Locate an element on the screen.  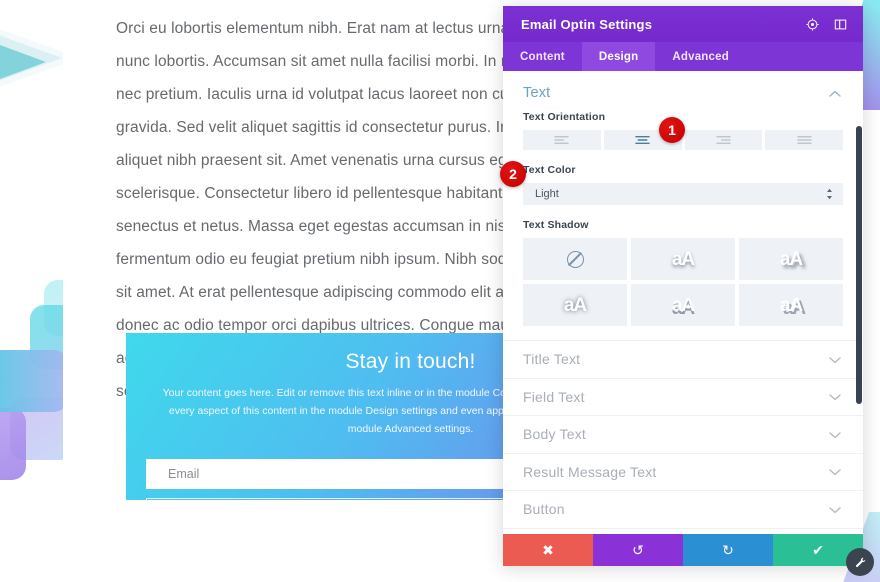
undo-button: ↺ is located at coordinates (638, 550).